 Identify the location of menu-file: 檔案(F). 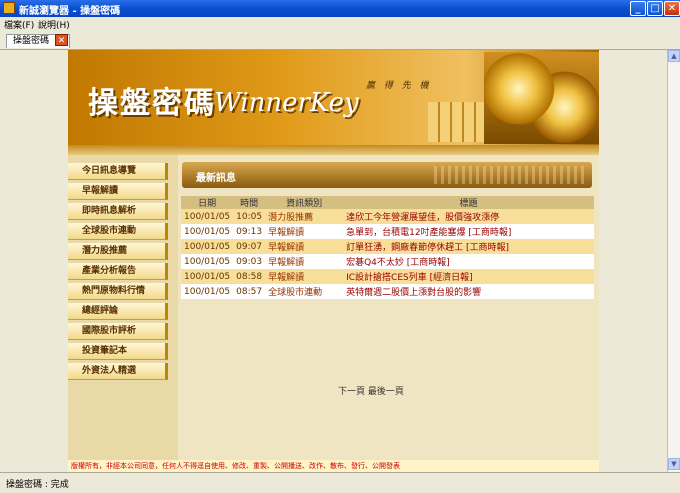
(19, 24).